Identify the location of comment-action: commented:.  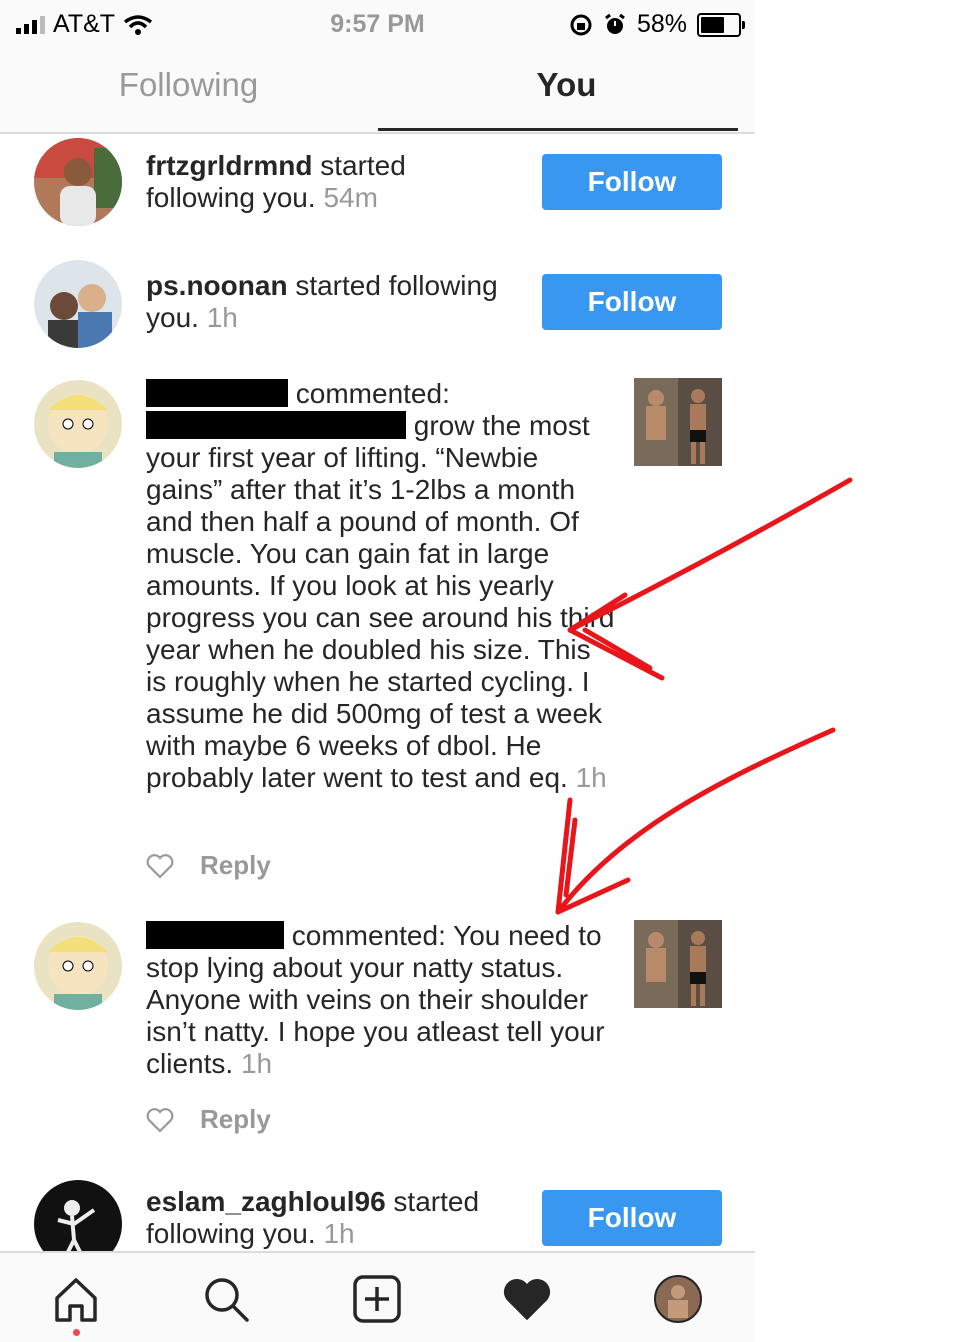
(372, 393).